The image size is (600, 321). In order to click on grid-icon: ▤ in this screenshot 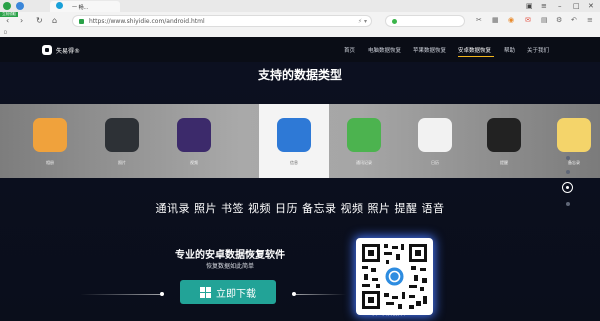, I will do `click(544, 20)`.